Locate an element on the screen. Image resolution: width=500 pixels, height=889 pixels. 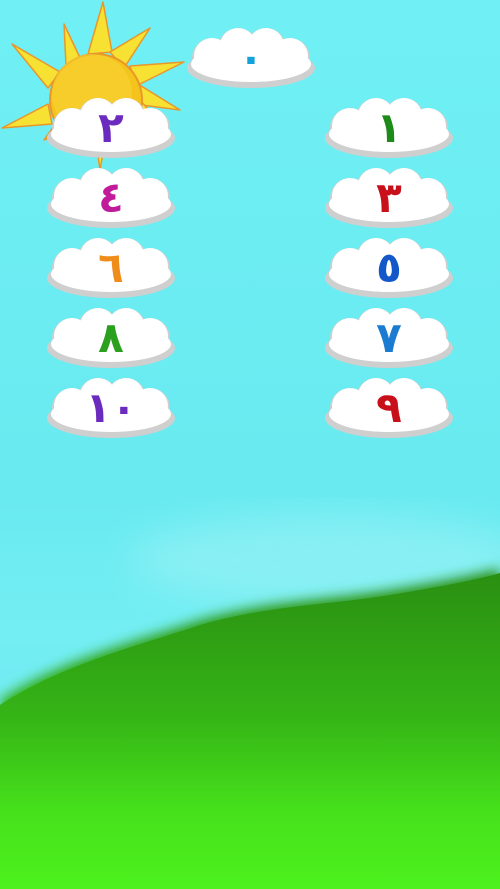
cloud-number-0: ٠ is located at coordinates (251, 58).